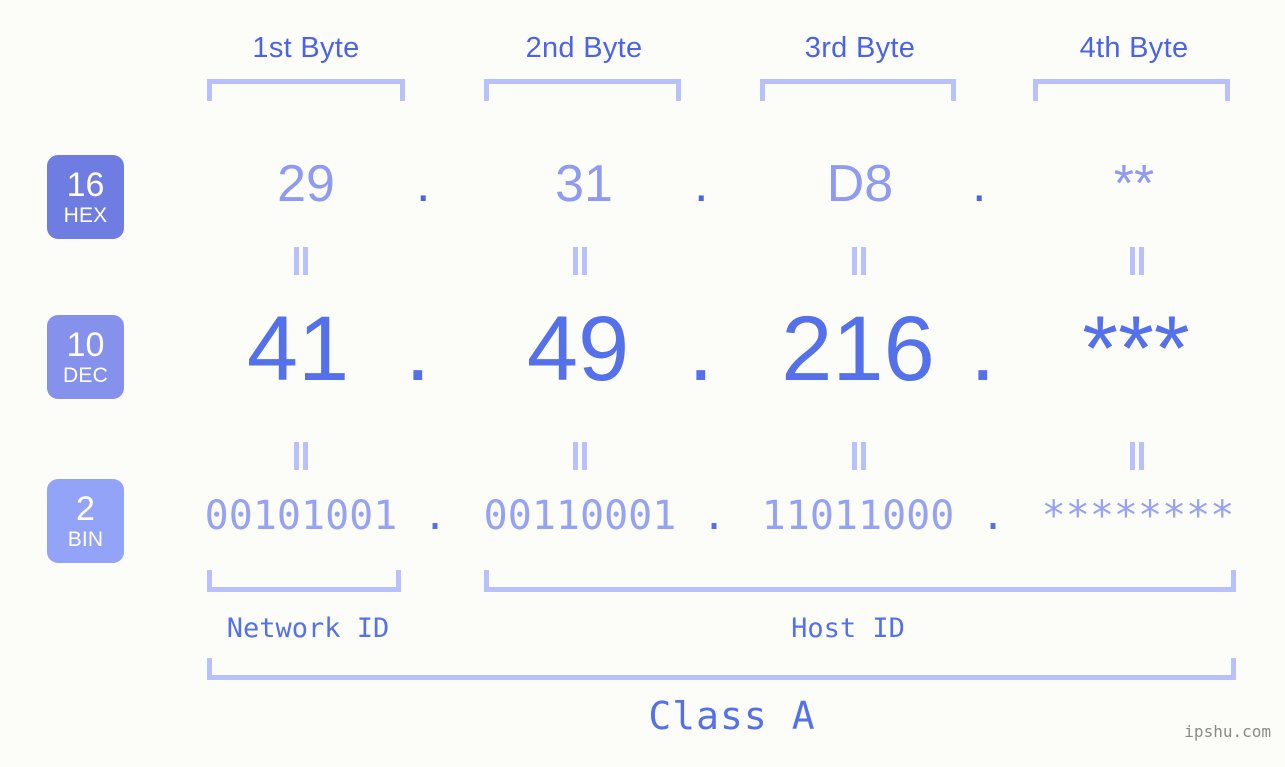 The height and width of the screenshot is (767, 1285). I want to click on dec-byte-2: 49, so click(578, 349).